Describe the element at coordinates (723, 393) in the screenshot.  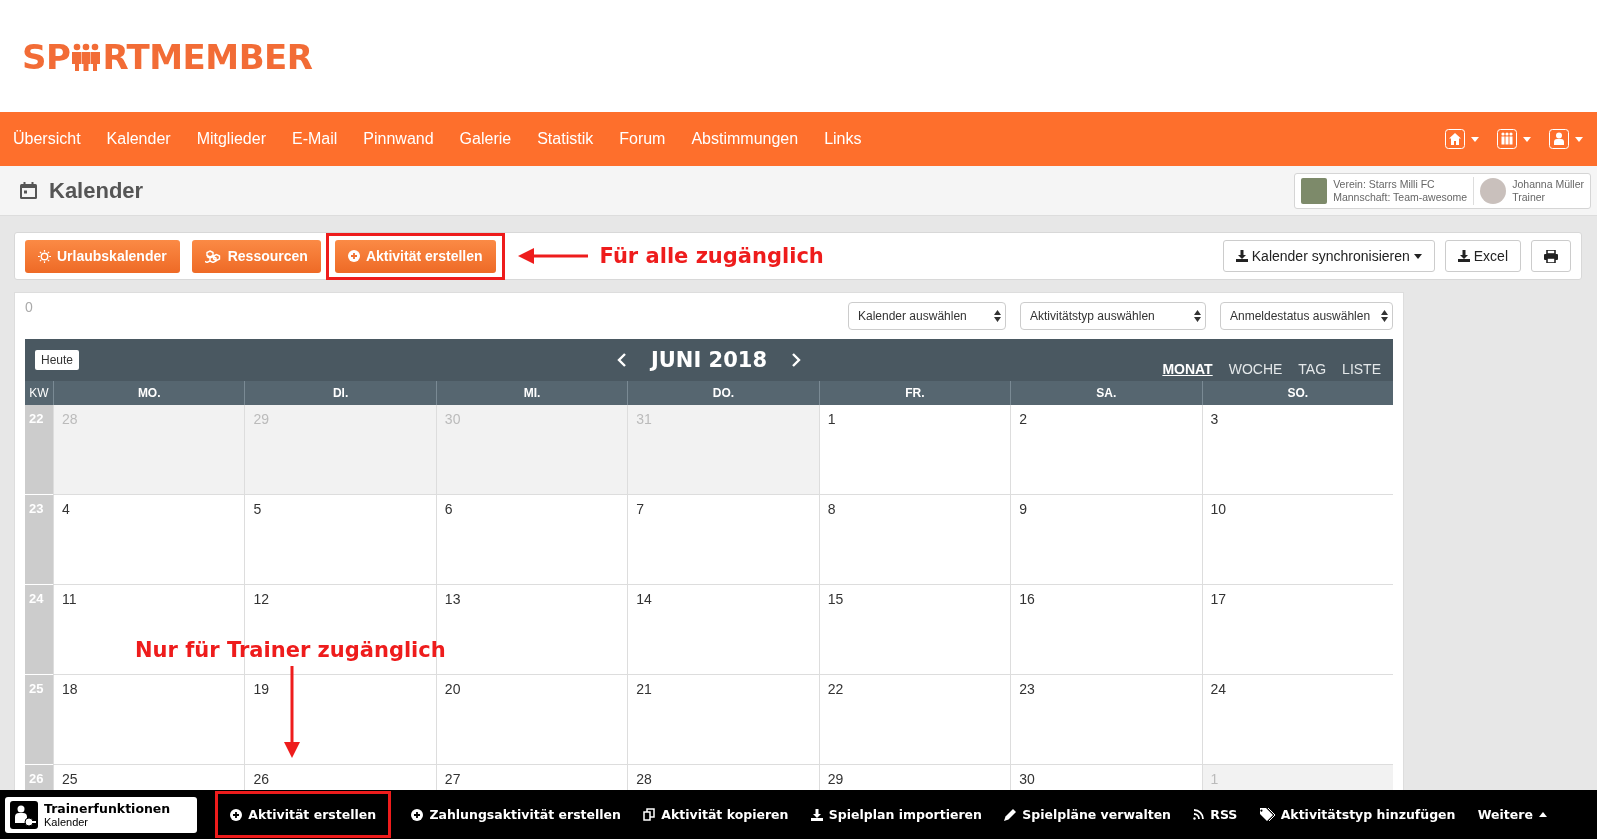
I see `weekday-header: DO.` at that location.